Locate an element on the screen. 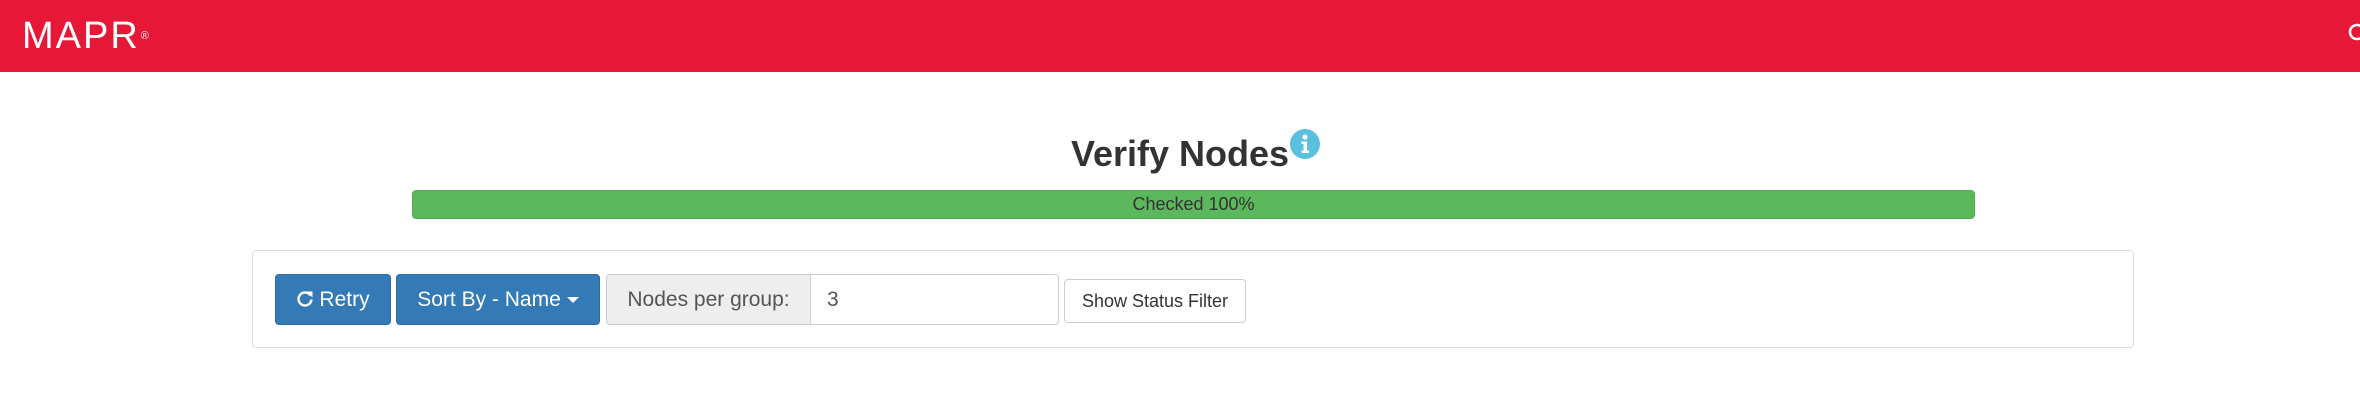 The image size is (2360, 402). nodes-per-group-label: Nodes per group: is located at coordinates (708, 299).